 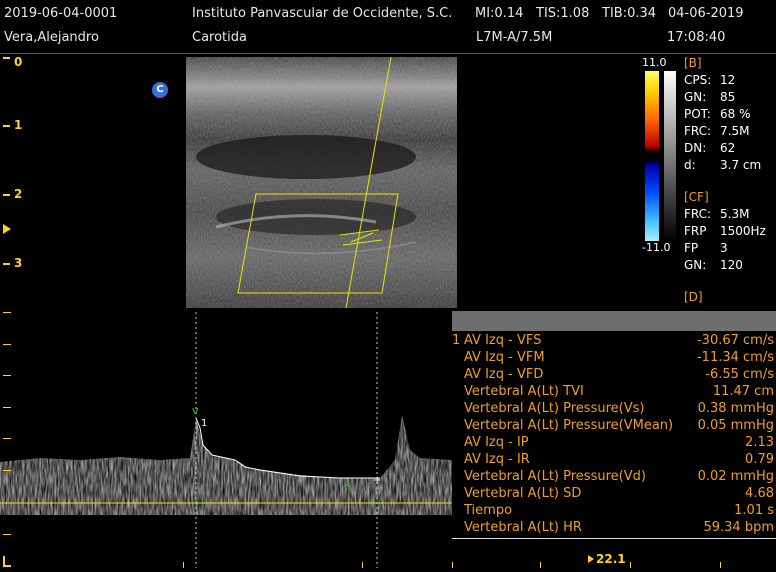 What do you see at coordinates (614, 409) in the screenshot?
I see `measurement-row: Vertebral A(Lt) Pressure(Vs) 0.38 mmHg` at bounding box center [614, 409].